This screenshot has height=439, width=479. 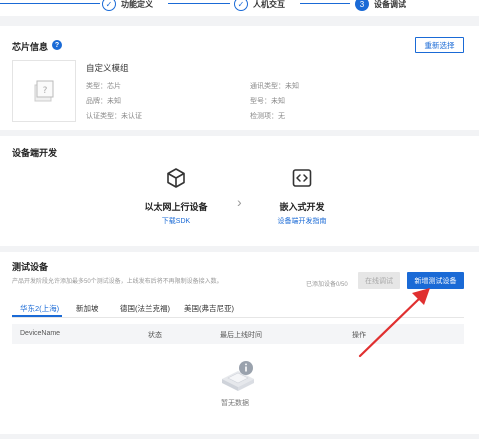 I want to click on tab-region-shanghai: 华东2(上海), so click(x=39, y=308).